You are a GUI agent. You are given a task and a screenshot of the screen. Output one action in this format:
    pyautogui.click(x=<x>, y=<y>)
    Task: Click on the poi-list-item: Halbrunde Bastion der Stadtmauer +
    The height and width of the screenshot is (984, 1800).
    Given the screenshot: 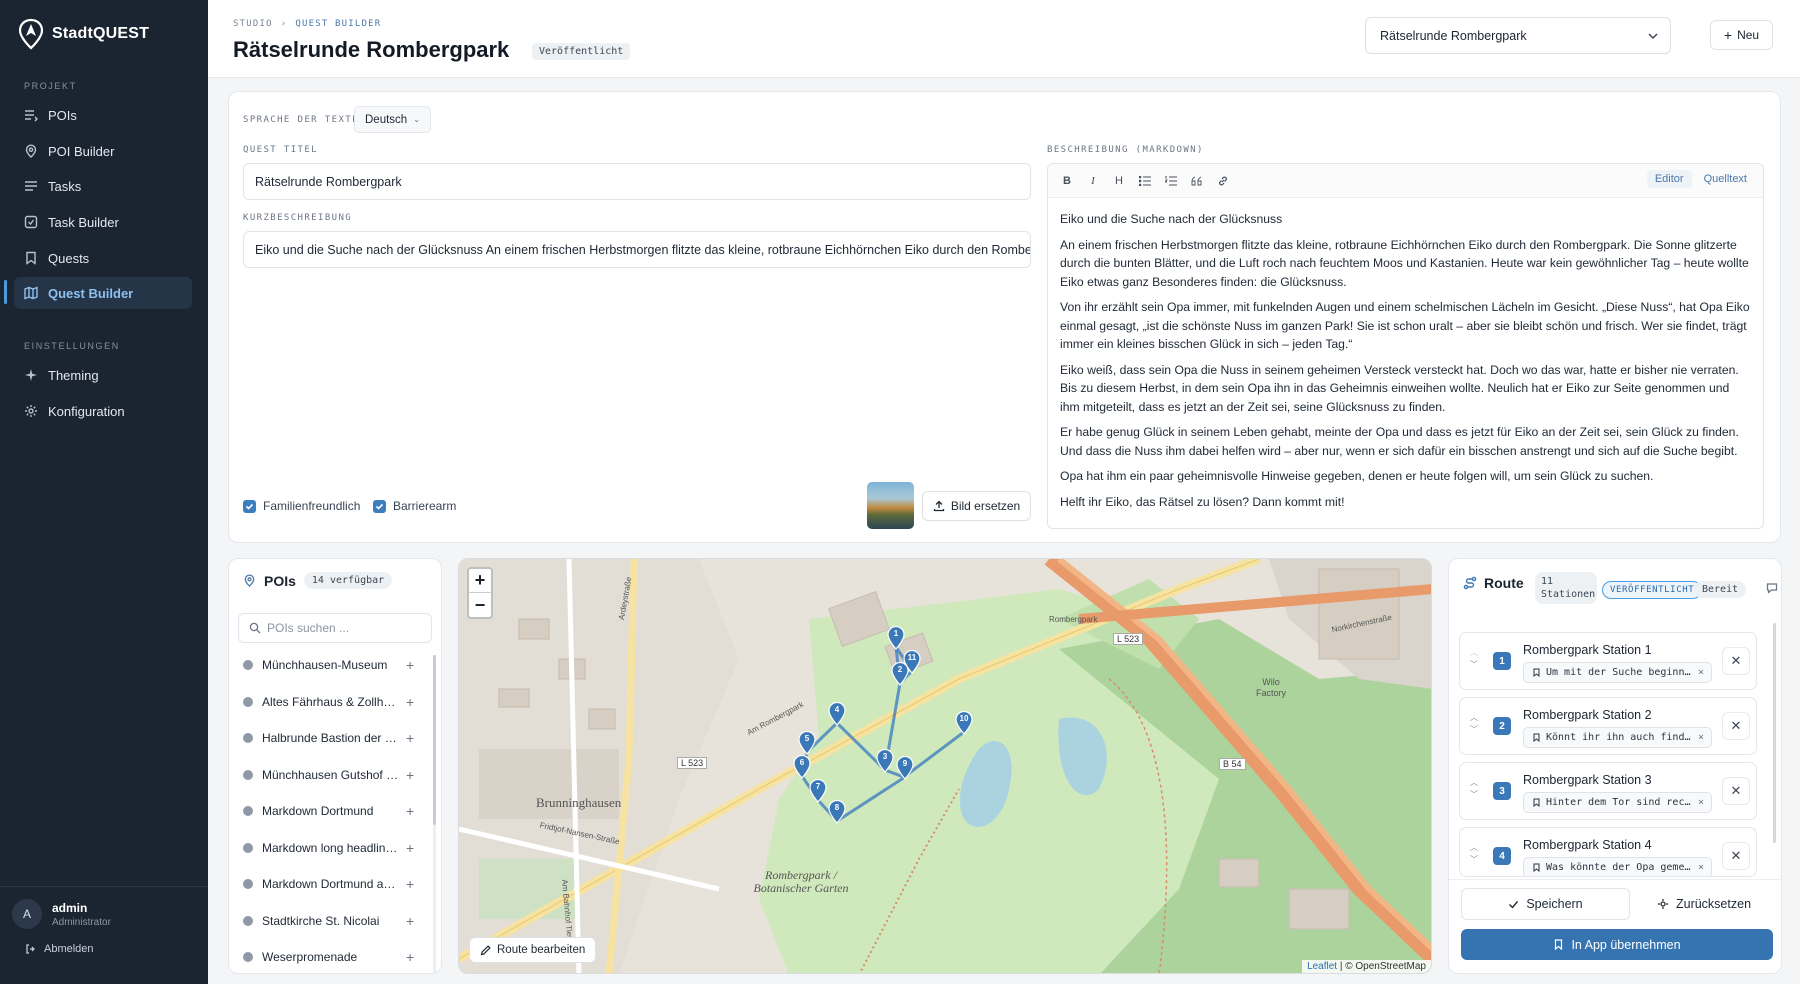 What is the action you would take?
    pyautogui.click(x=335, y=738)
    